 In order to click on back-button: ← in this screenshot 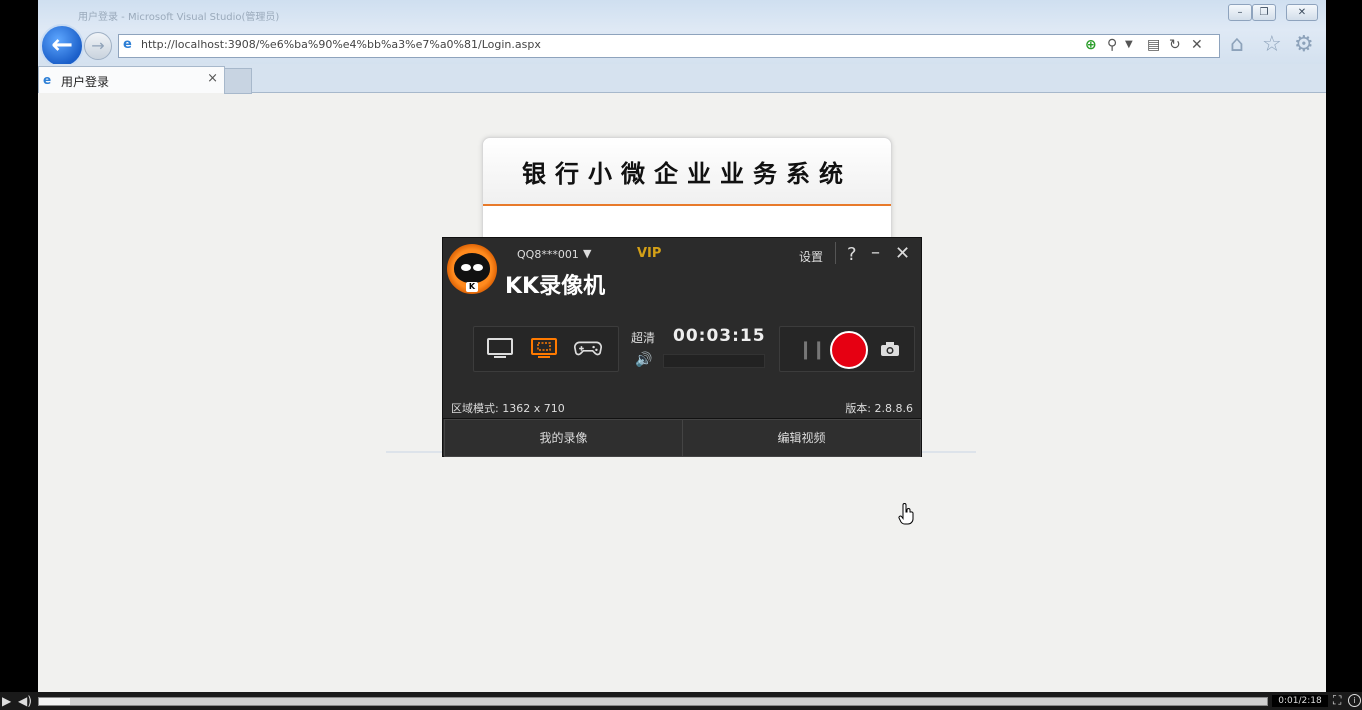, I will do `click(62, 46)`.